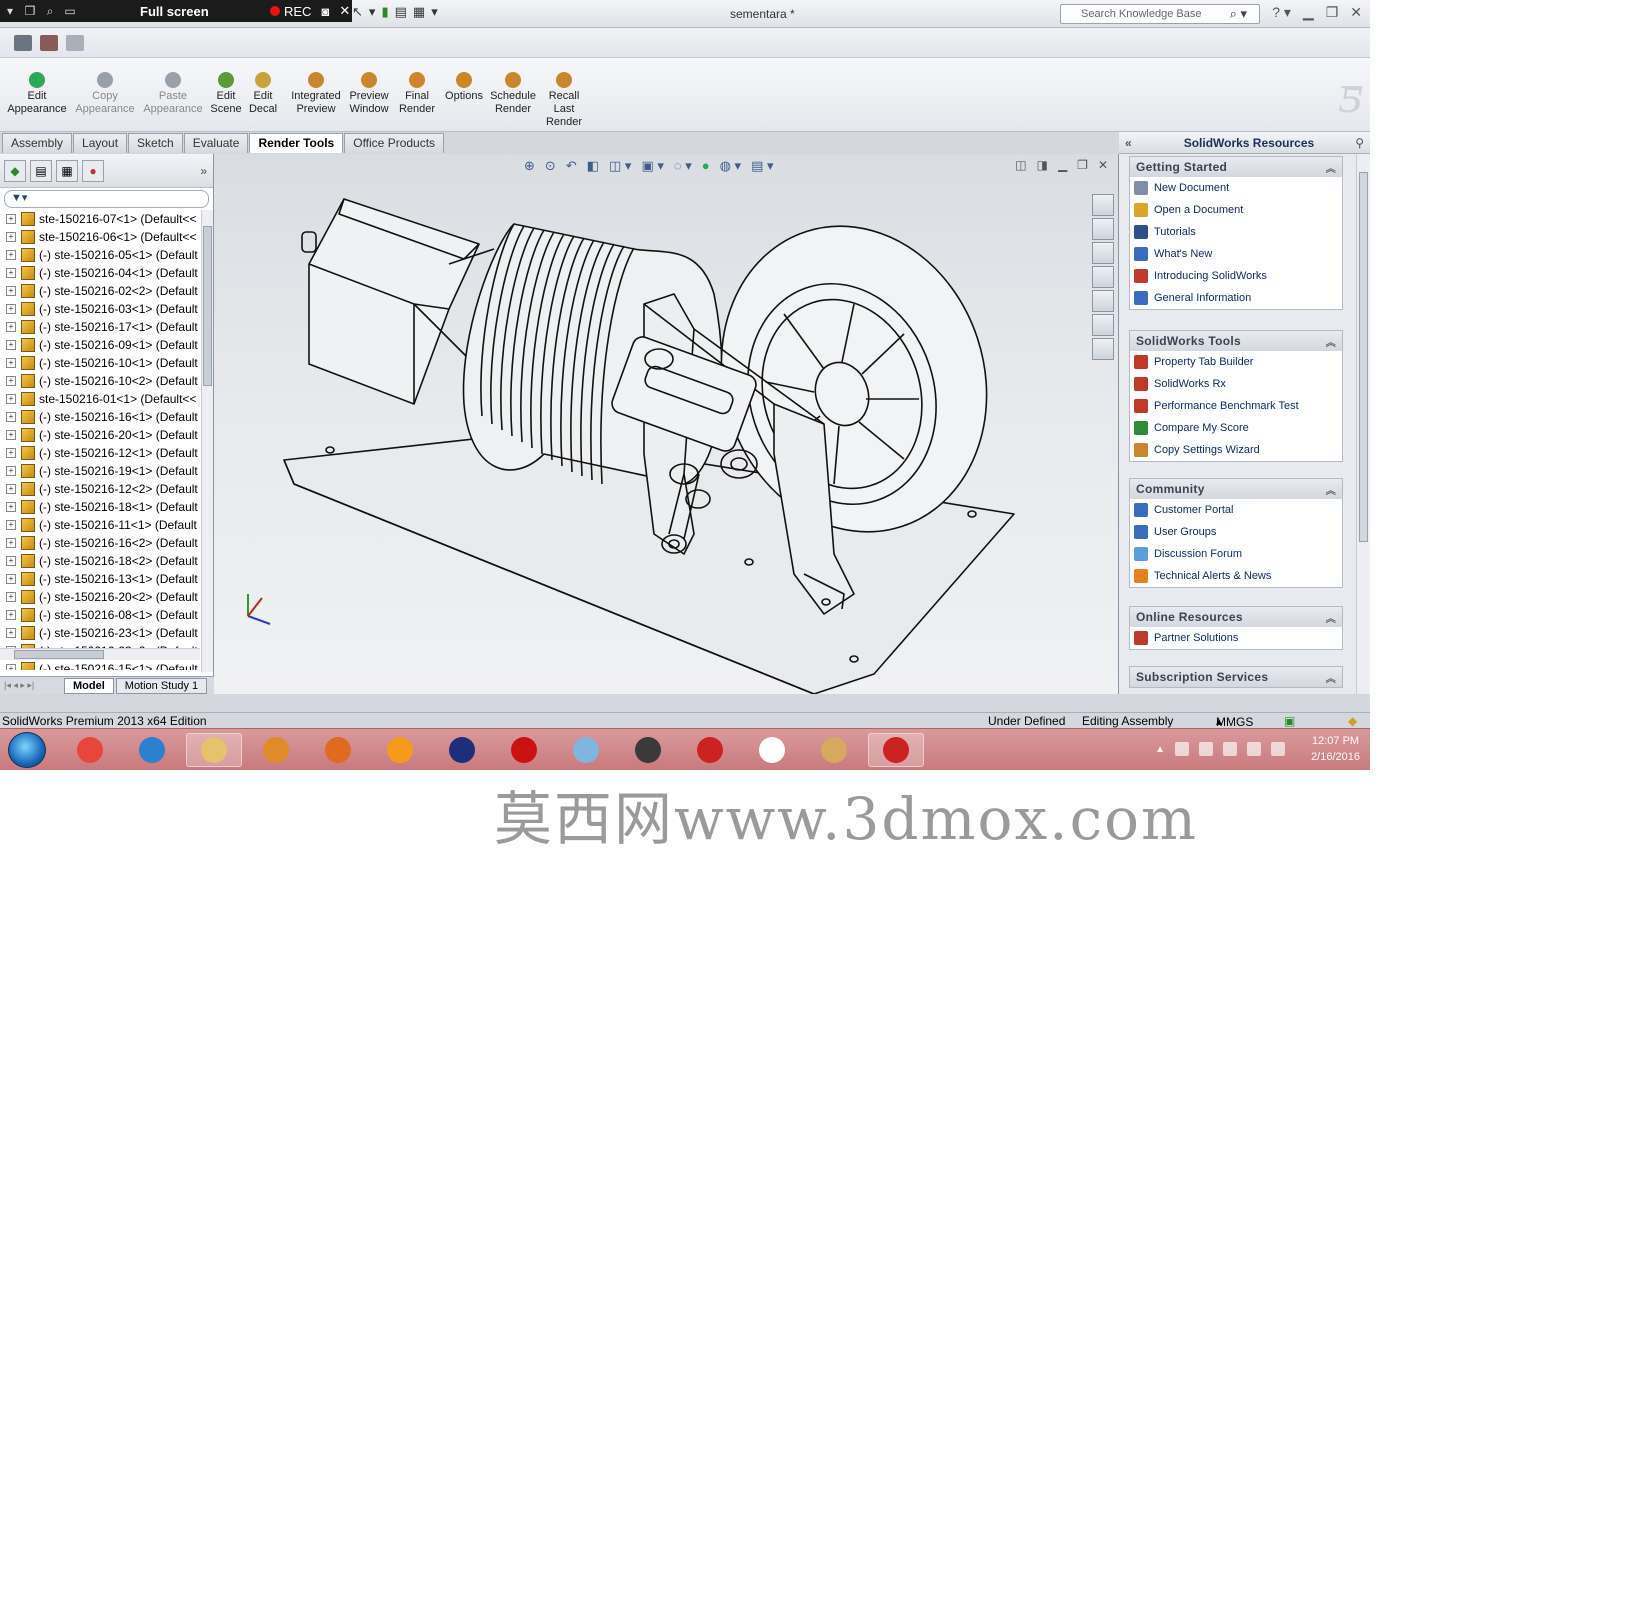 The image size is (1632, 1620). I want to click on tree-item: + (-) ste-150216-09<1> (Default, so click(100, 345).